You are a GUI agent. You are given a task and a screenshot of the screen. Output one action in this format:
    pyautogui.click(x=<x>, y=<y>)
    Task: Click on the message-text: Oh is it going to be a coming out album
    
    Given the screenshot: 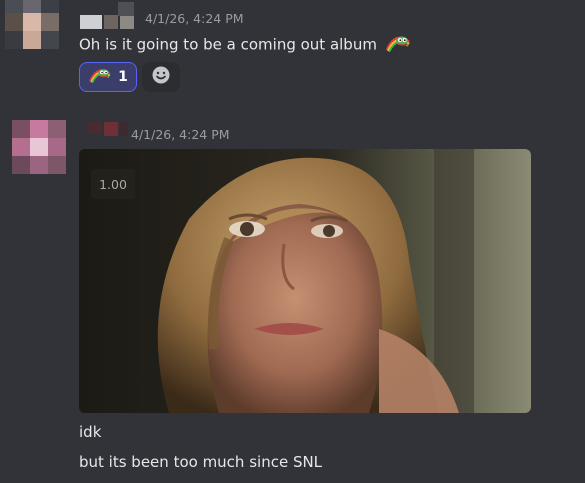 What is the action you would take?
    pyautogui.click(x=245, y=45)
    